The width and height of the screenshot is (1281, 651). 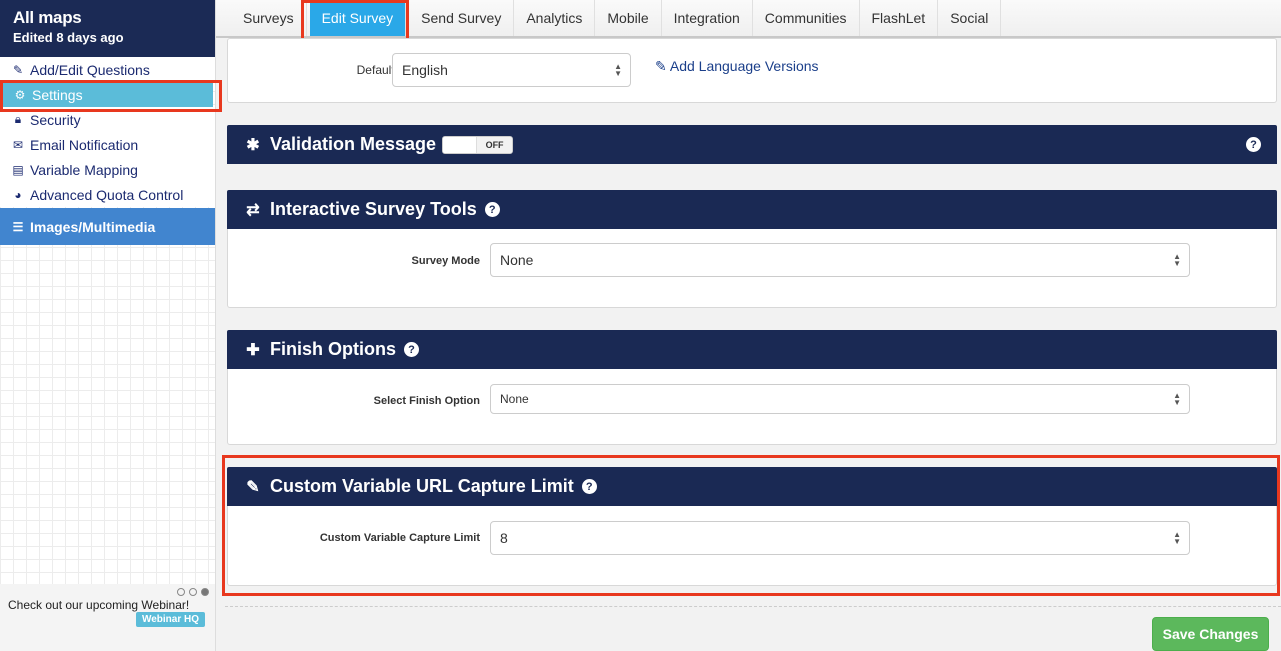 What do you see at coordinates (752, 144) in the screenshot?
I see `validation-message-header: ✱ Validation Message OFF ?` at bounding box center [752, 144].